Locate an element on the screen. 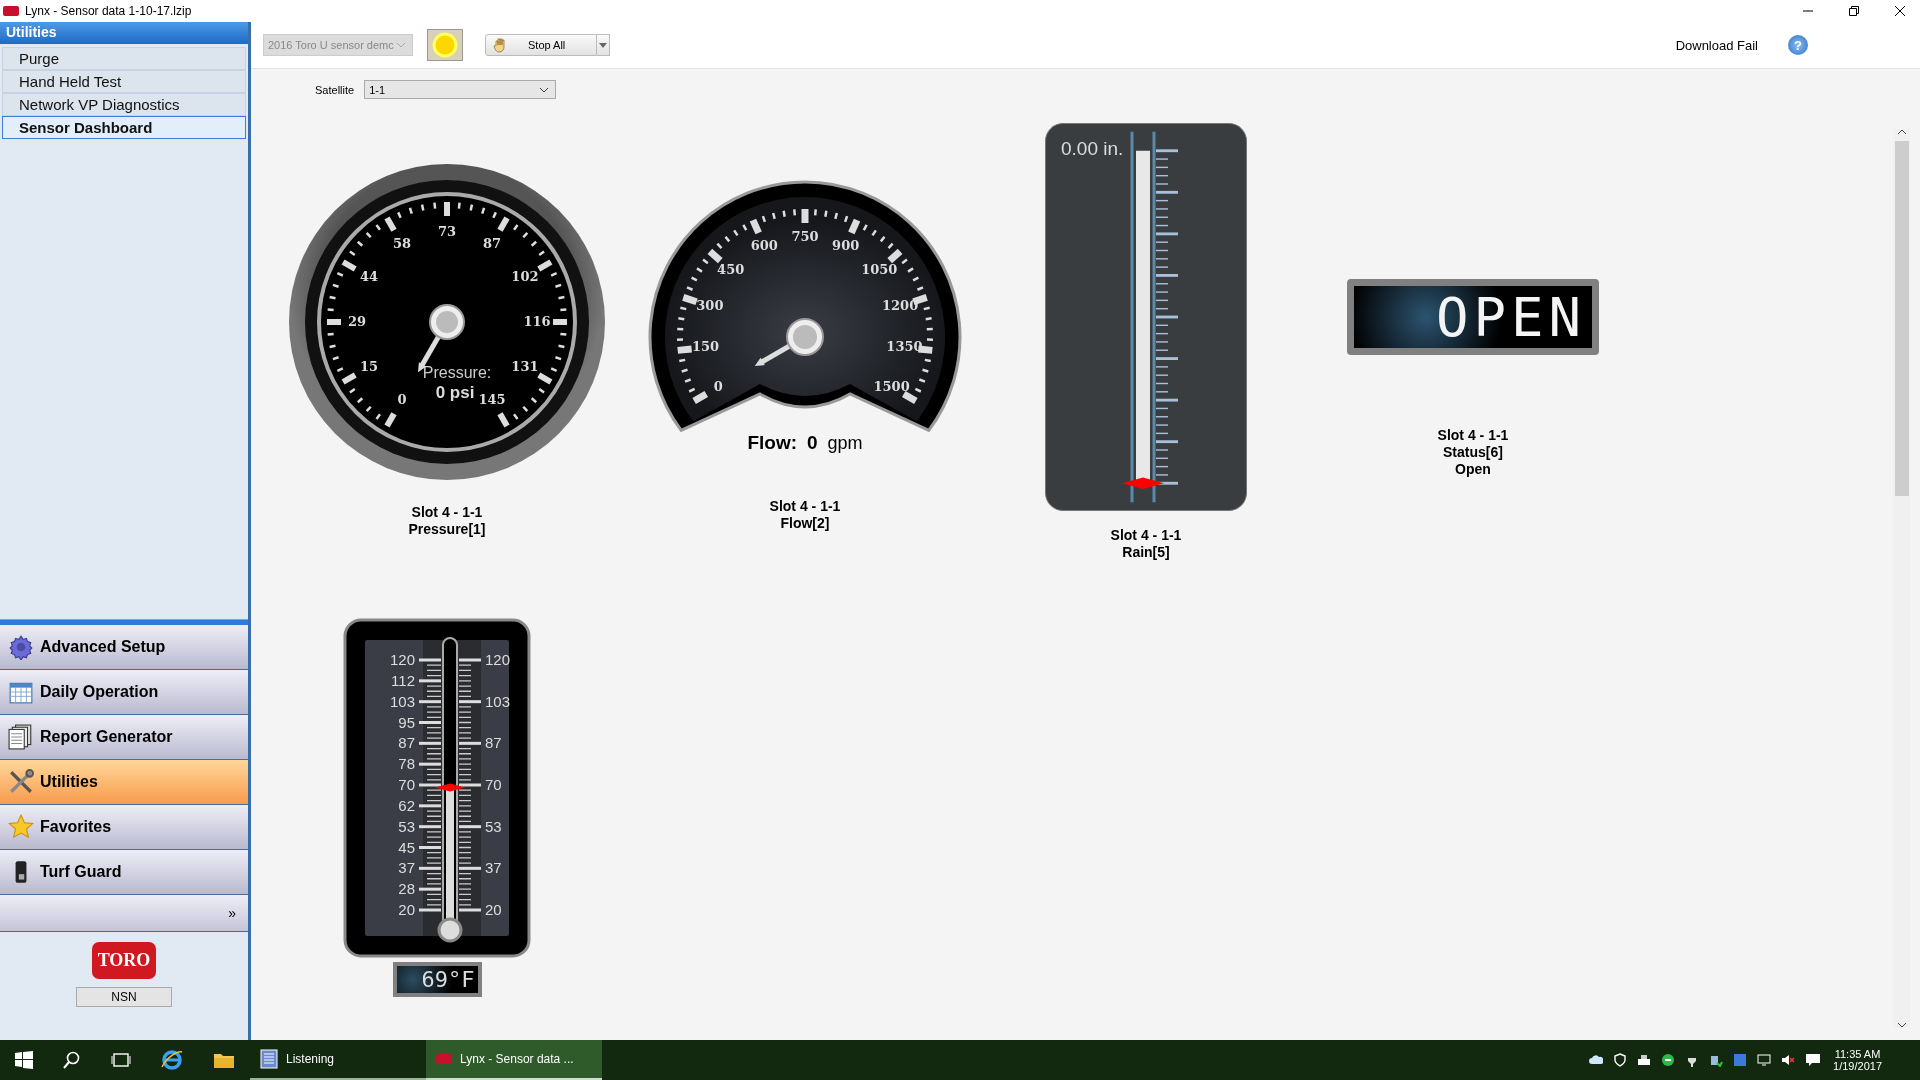  tick-label: 70 is located at coordinates (406, 784).